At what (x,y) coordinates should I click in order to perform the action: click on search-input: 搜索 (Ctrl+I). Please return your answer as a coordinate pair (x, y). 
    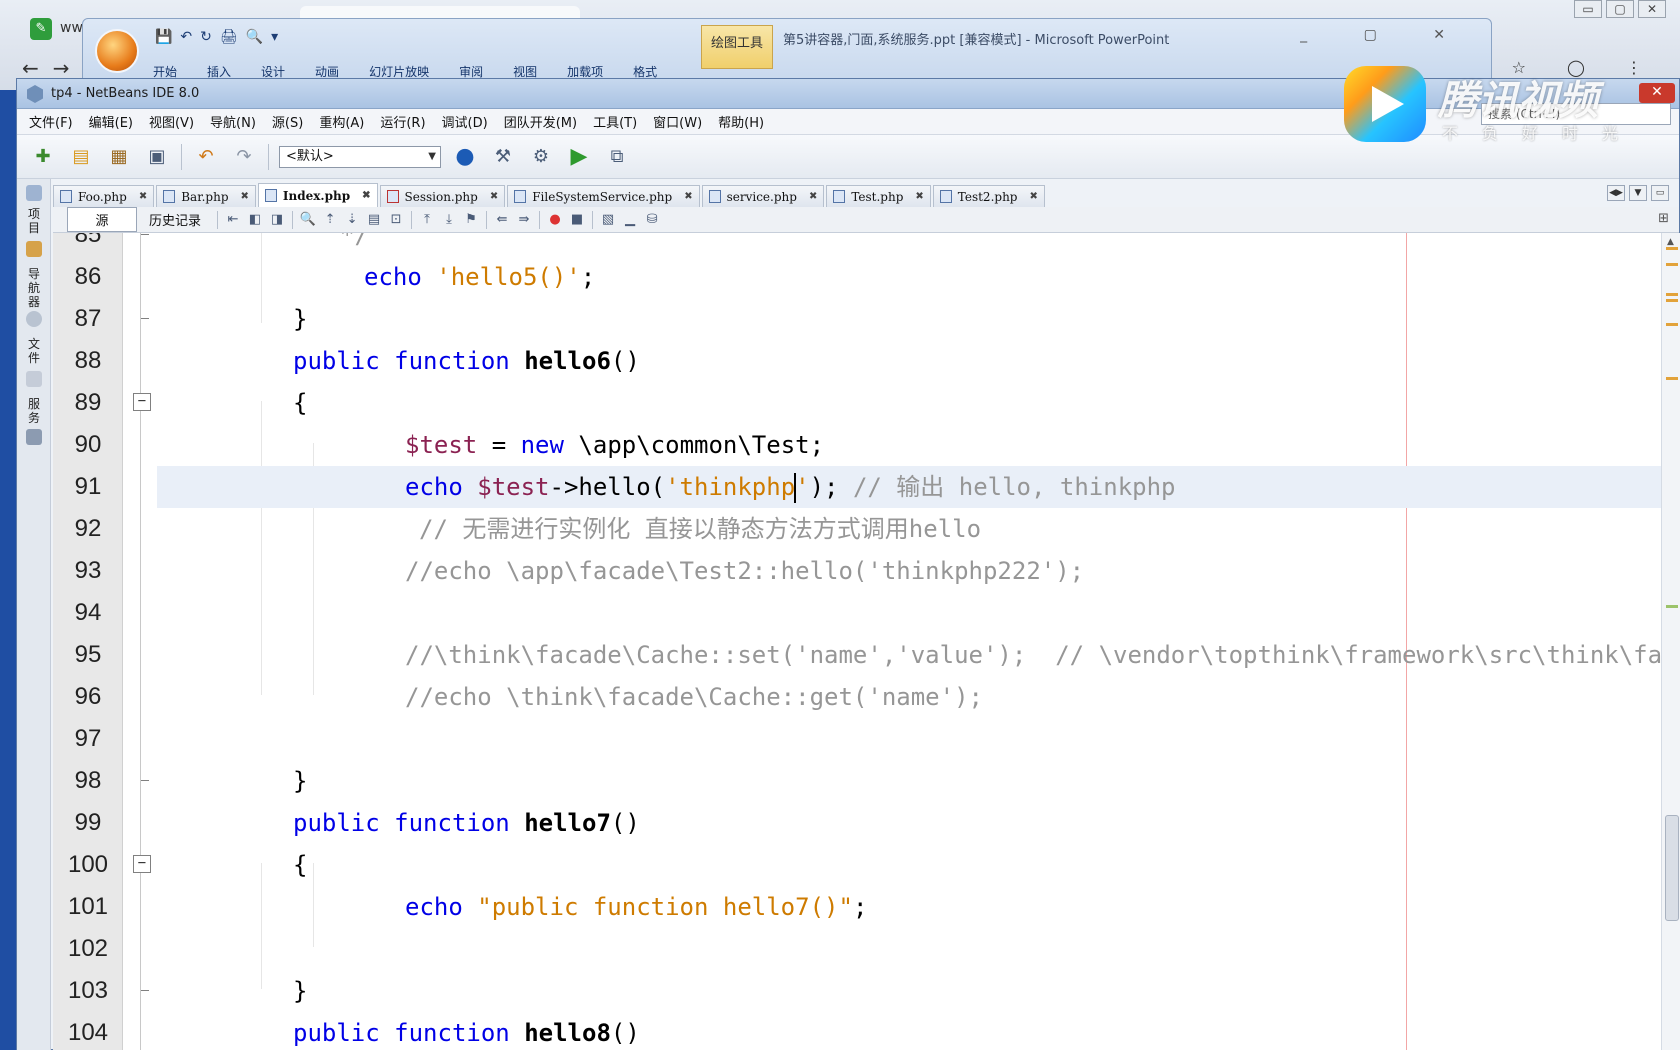
    Looking at the image, I should click on (1576, 114).